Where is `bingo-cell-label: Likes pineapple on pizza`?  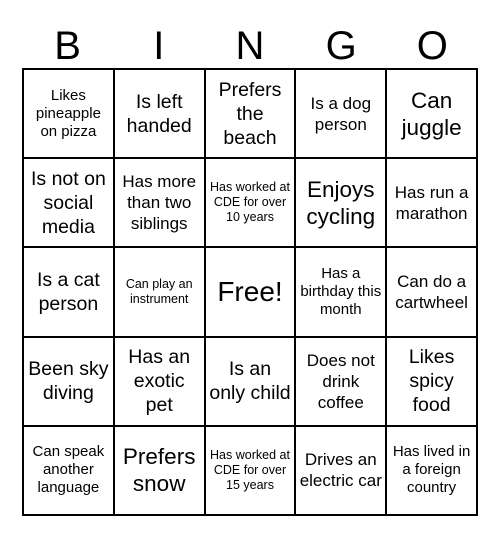 bingo-cell-label: Likes pineapple on pizza is located at coordinates (68, 113).